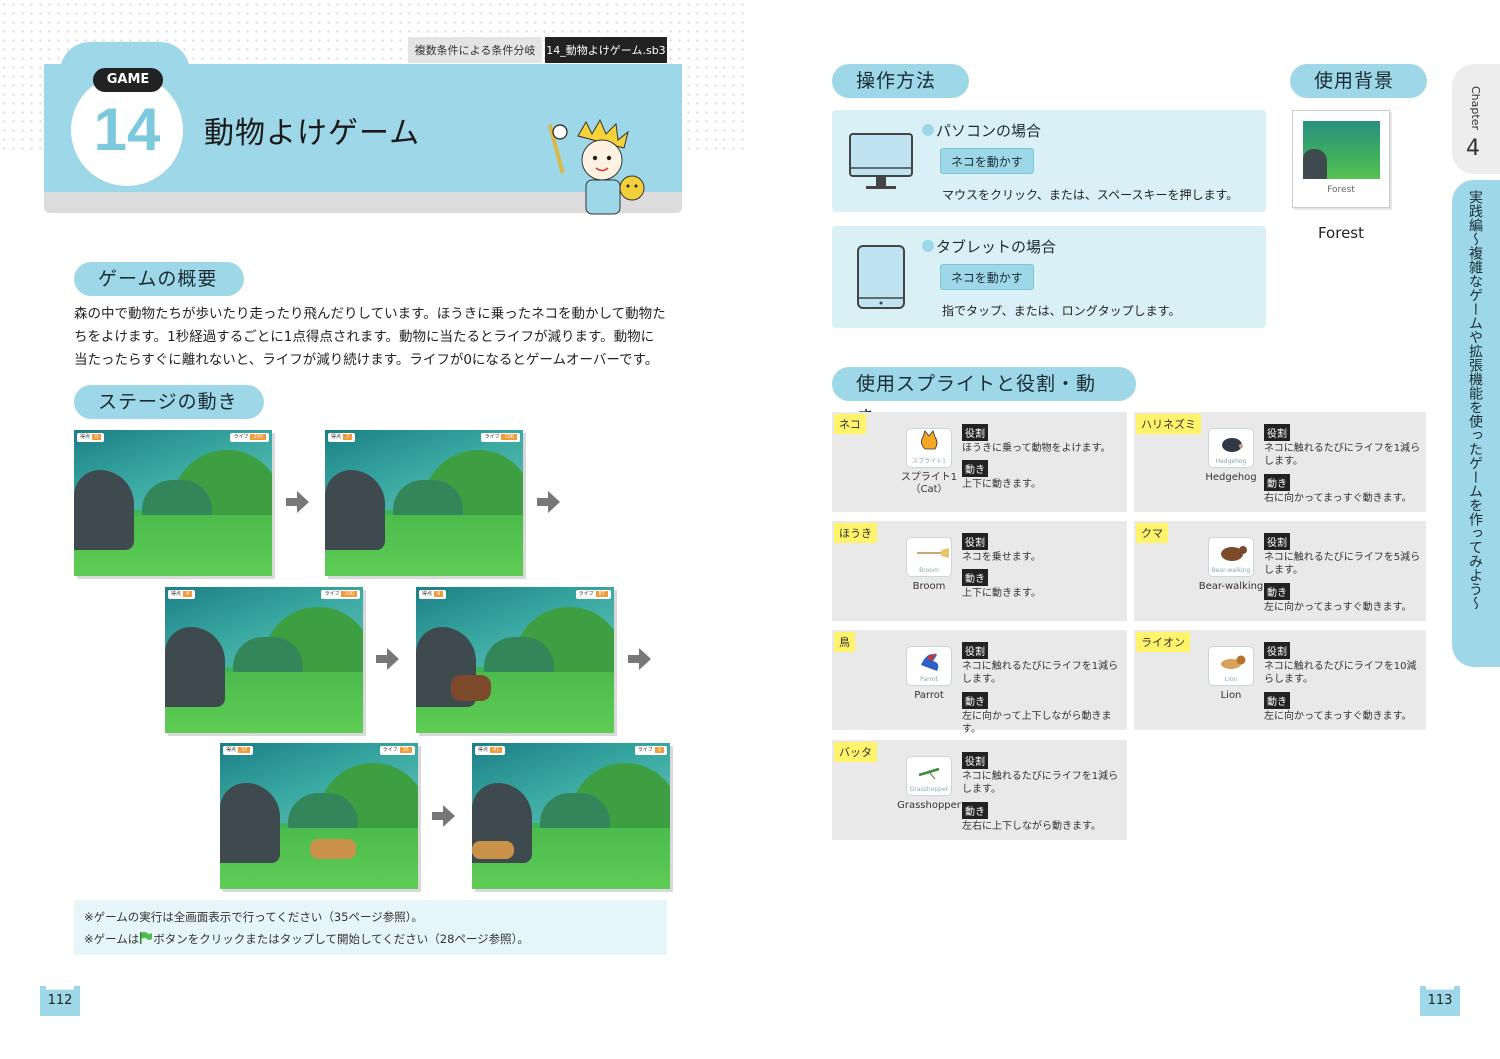 This screenshot has height=1059, width=1500. What do you see at coordinates (1061, 311) in the screenshot?
I see `tablet-description: 指でタップ、または、ロングタップします。` at bounding box center [1061, 311].